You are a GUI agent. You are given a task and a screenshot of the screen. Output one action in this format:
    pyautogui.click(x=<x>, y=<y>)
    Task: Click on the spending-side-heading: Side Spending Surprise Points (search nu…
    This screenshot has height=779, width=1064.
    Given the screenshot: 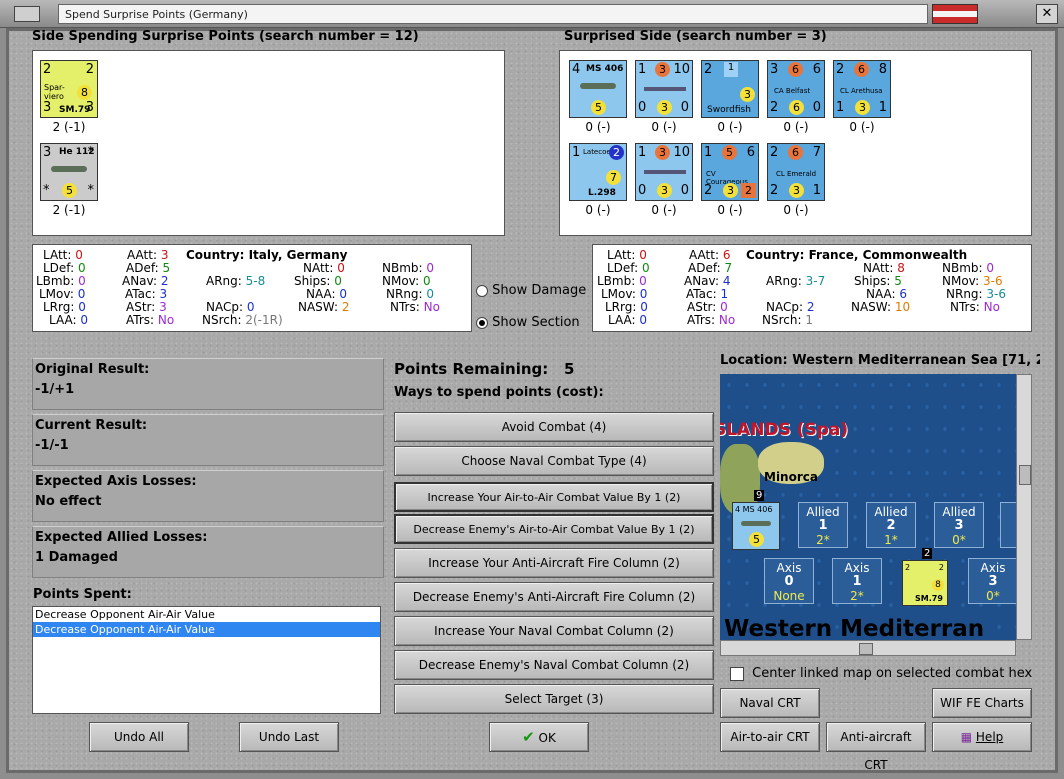 What is the action you would take?
    pyautogui.click(x=225, y=36)
    